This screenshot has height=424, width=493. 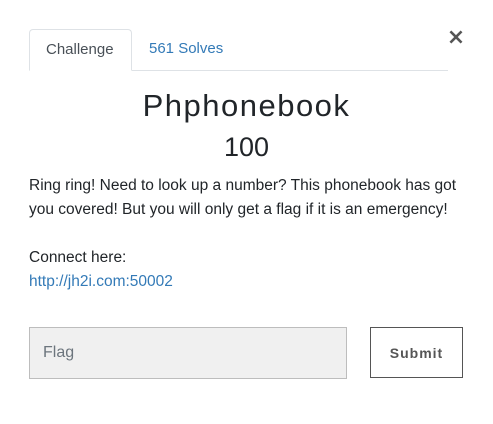 I want to click on tab-solves: 561 Solves, so click(x=186, y=49).